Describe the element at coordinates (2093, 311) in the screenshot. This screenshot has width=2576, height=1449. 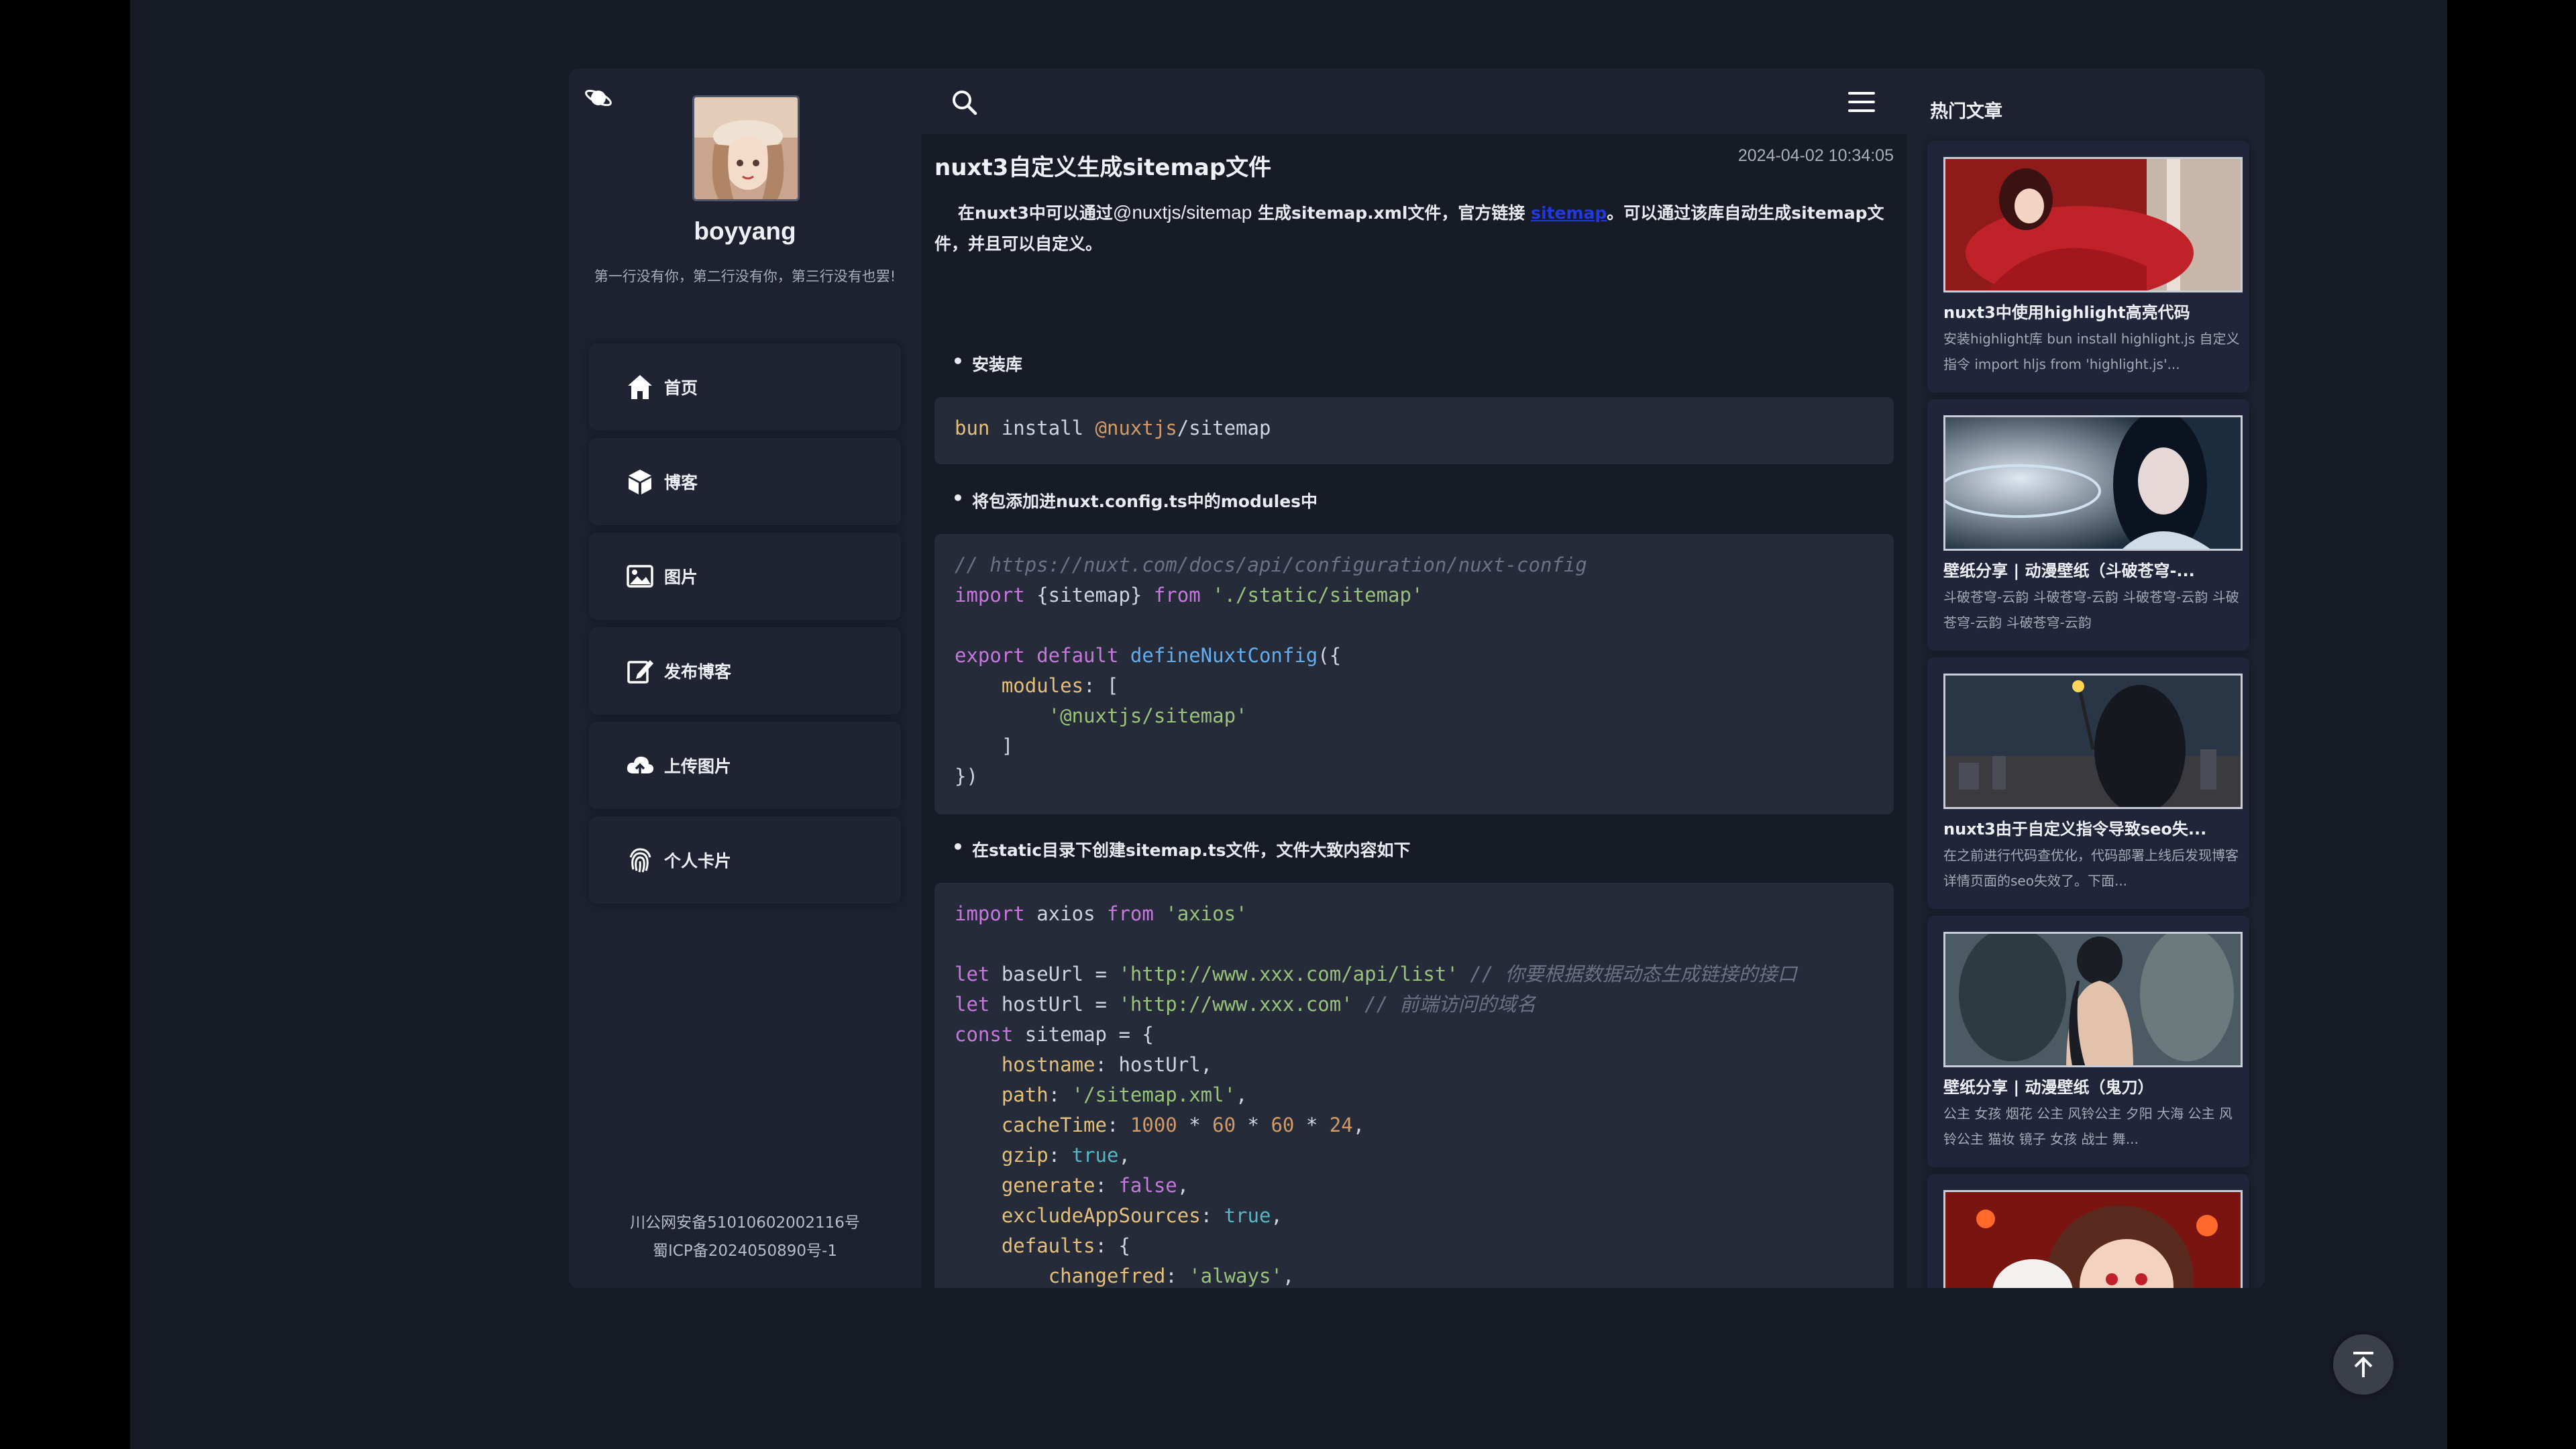
I see `article-title: nuxt3中使用highlight高亮代码` at that location.